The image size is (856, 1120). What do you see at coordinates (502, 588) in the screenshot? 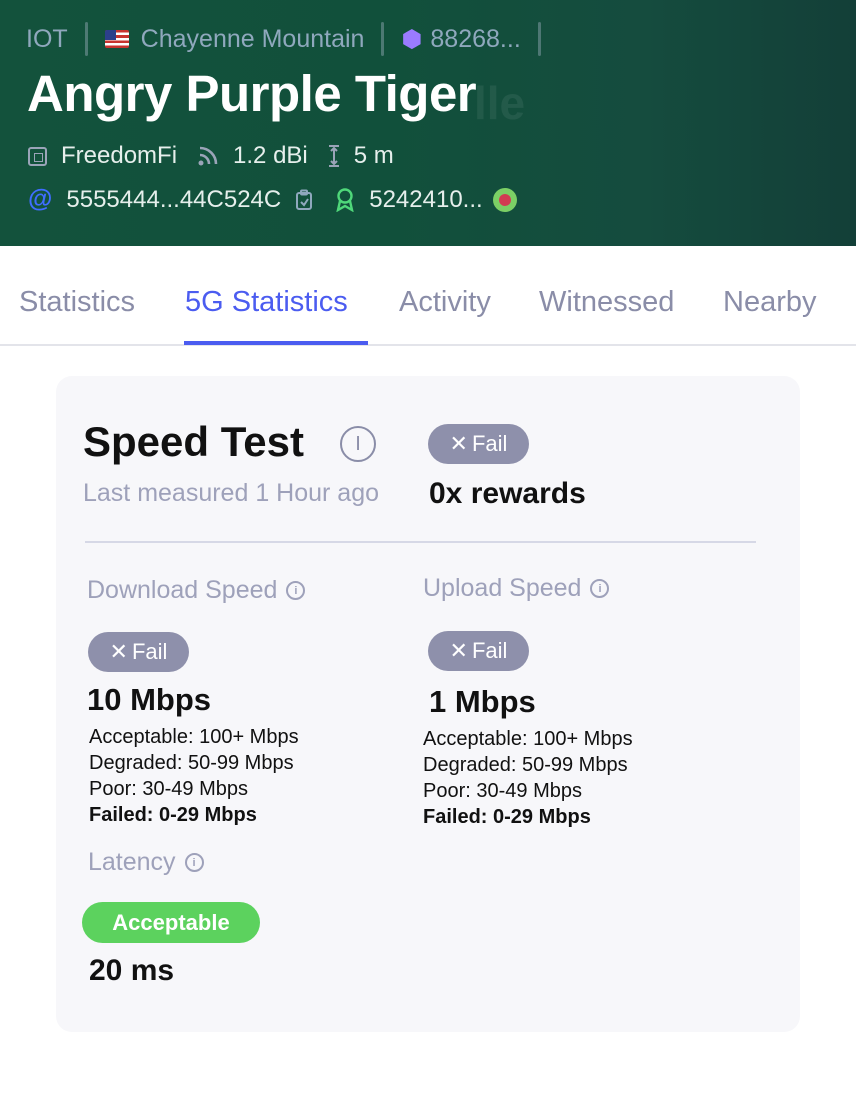
I see `upload-speed-label-text: Upload Speed` at bounding box center [502, 588].